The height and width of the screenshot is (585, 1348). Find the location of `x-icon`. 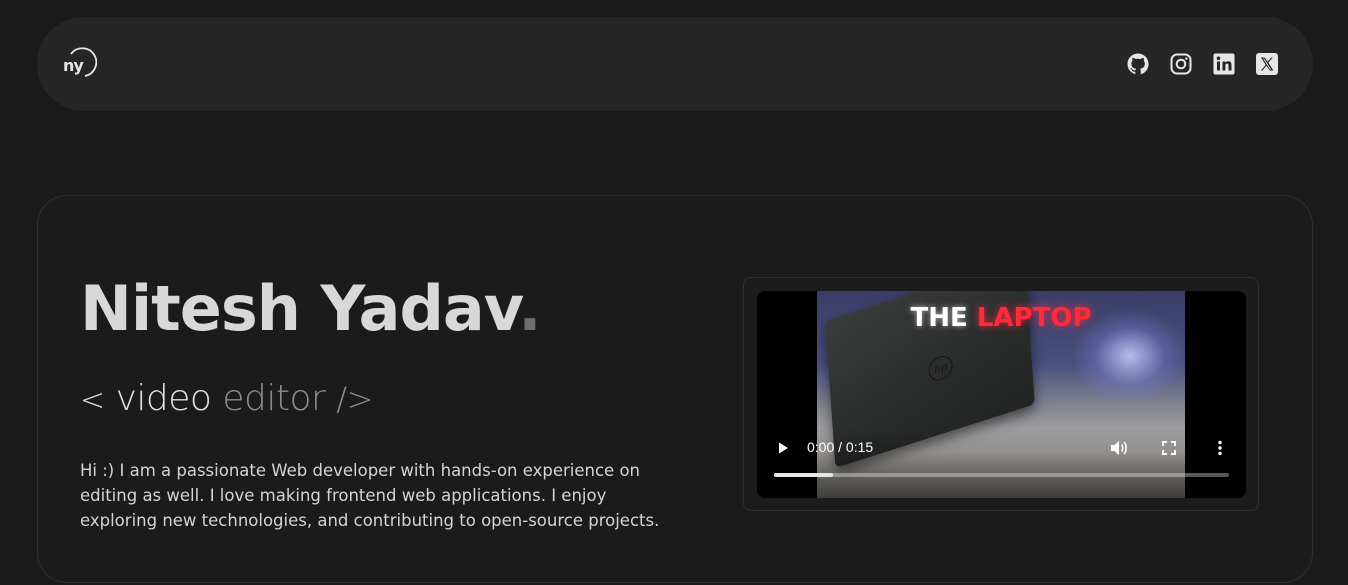

x-icon is located at coordinates (1267, 64).